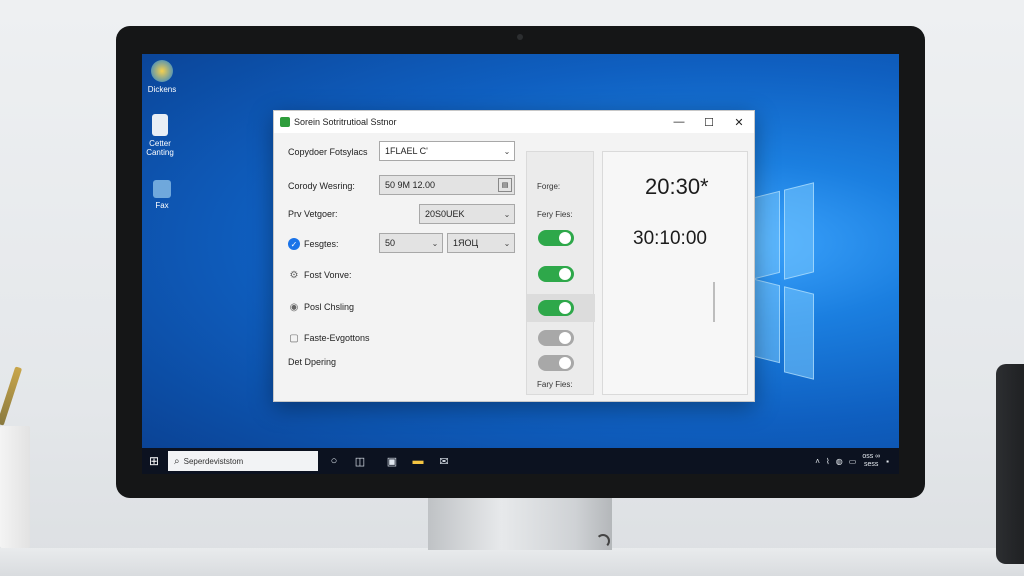  I want to click on row-label: Copydoer Fotsylacs, so click(328, 152).